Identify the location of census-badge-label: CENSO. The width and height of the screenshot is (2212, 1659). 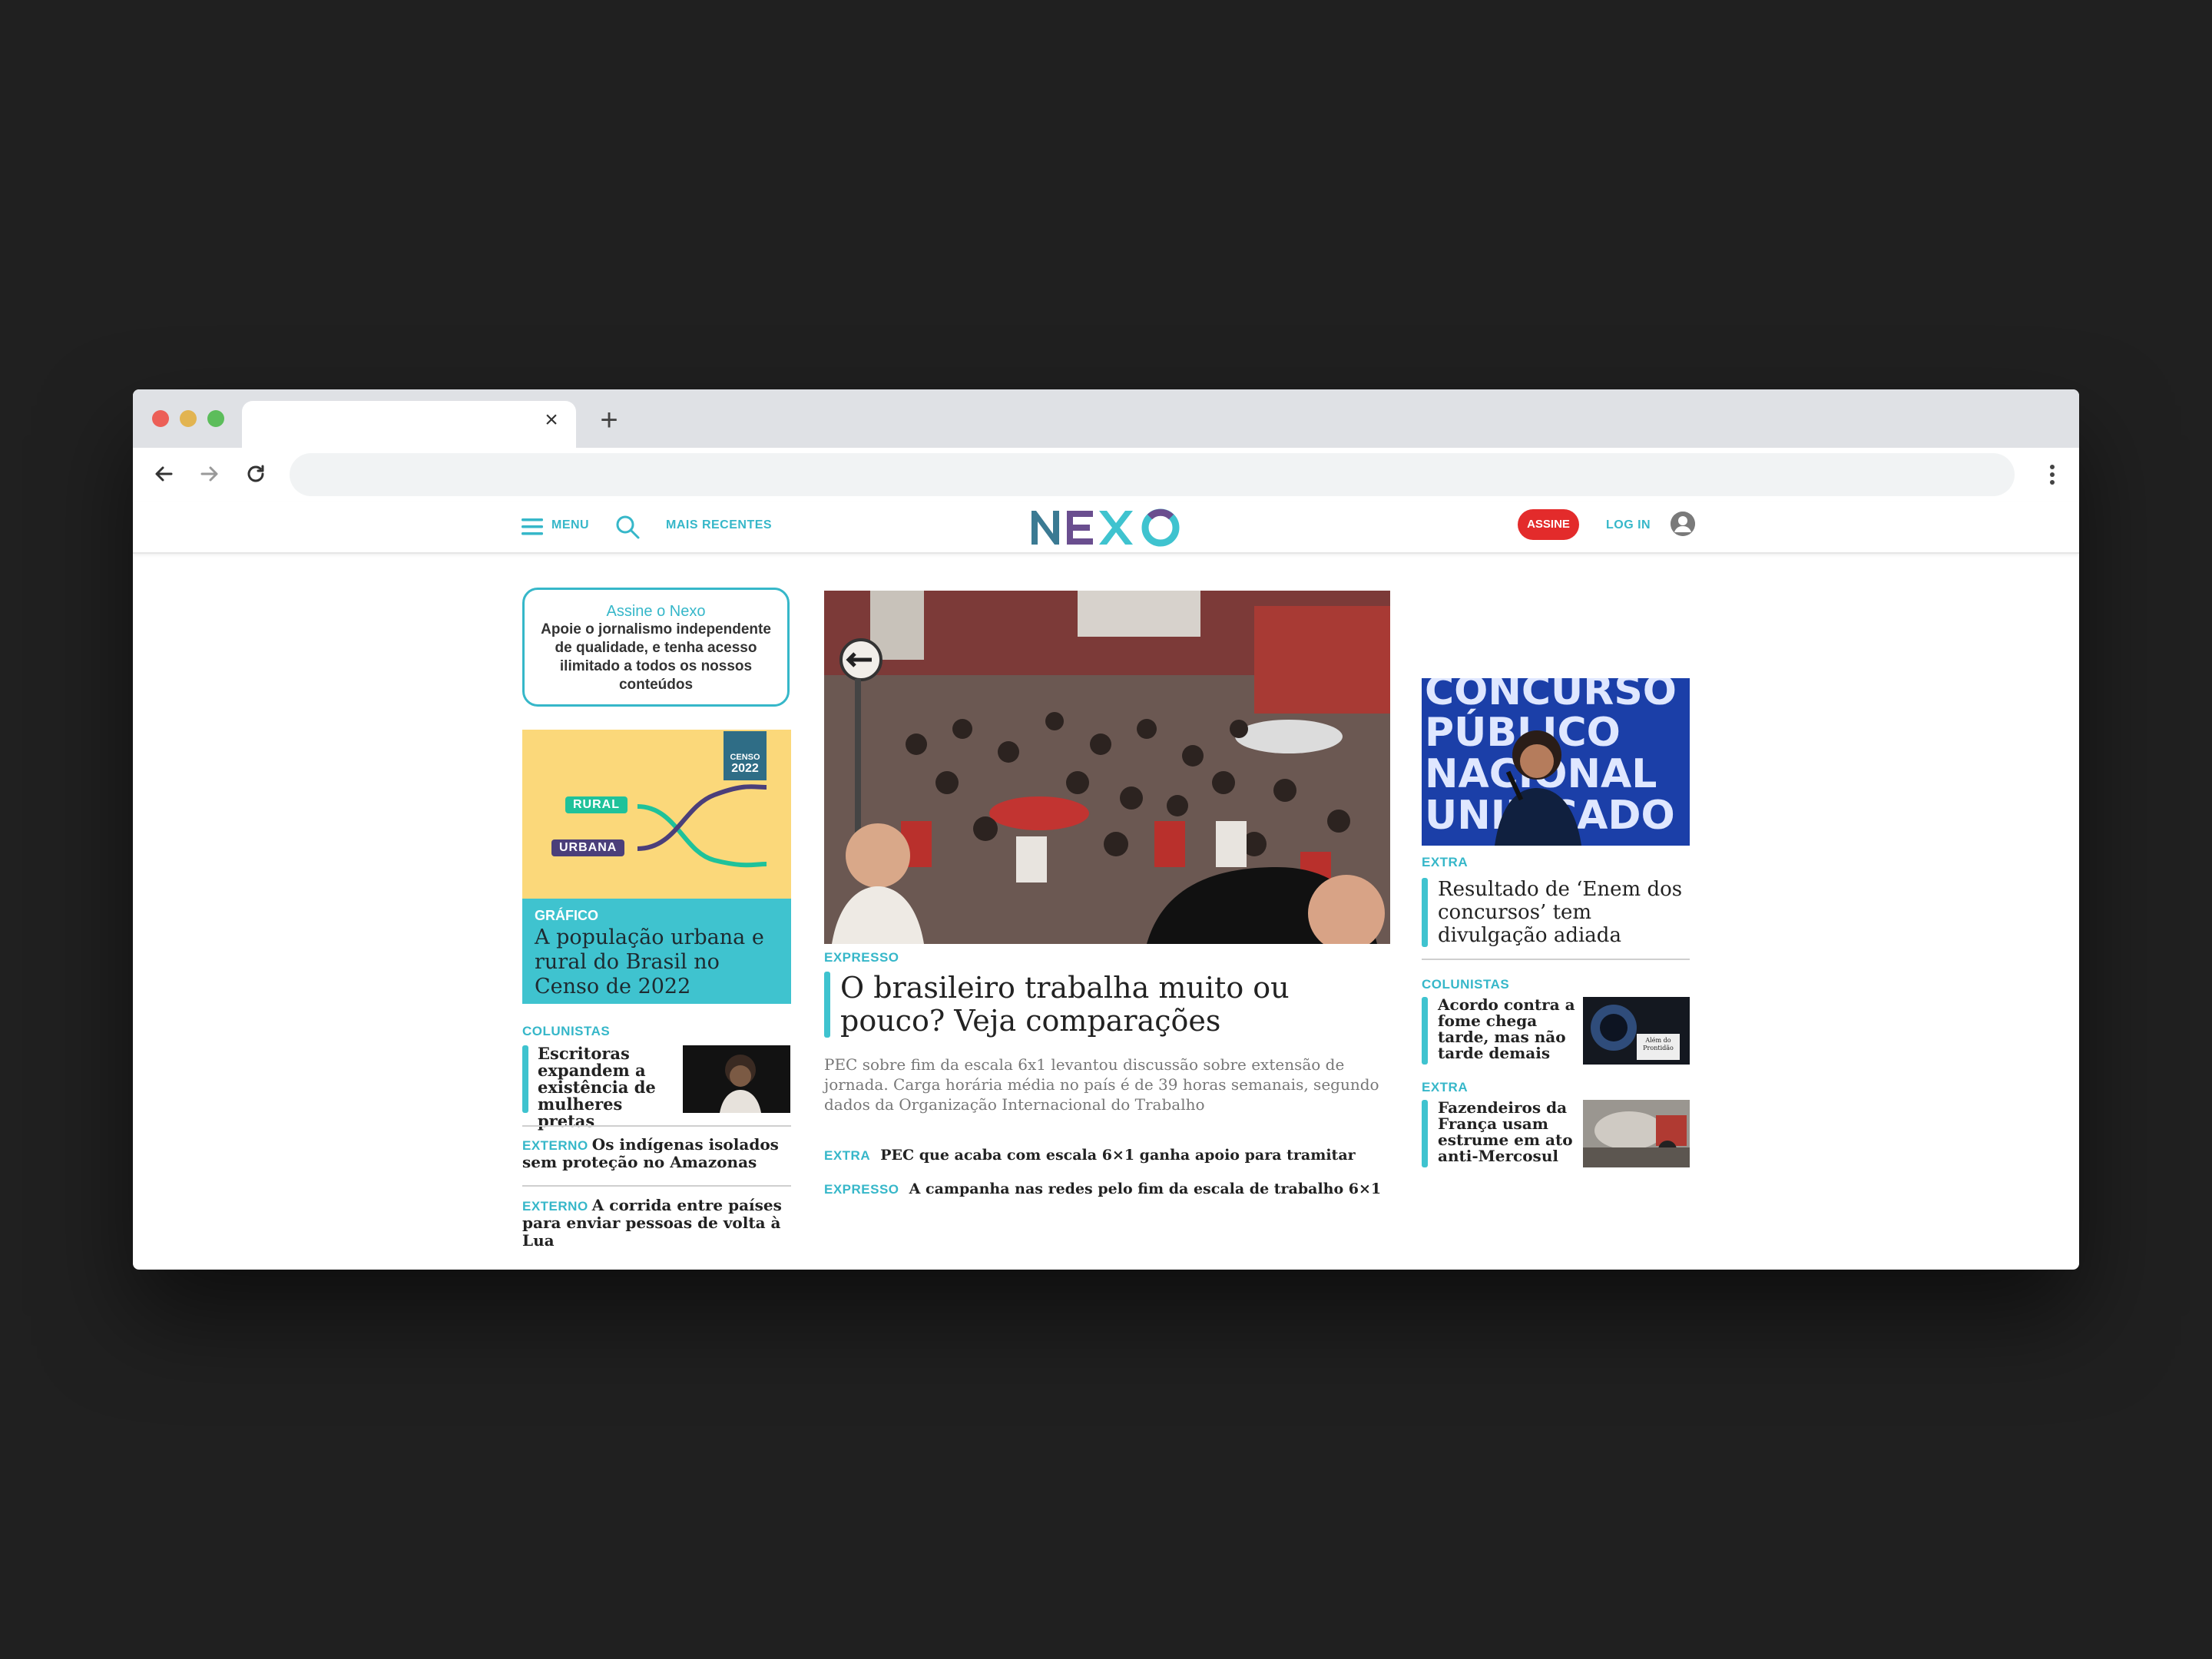
(745, 757).